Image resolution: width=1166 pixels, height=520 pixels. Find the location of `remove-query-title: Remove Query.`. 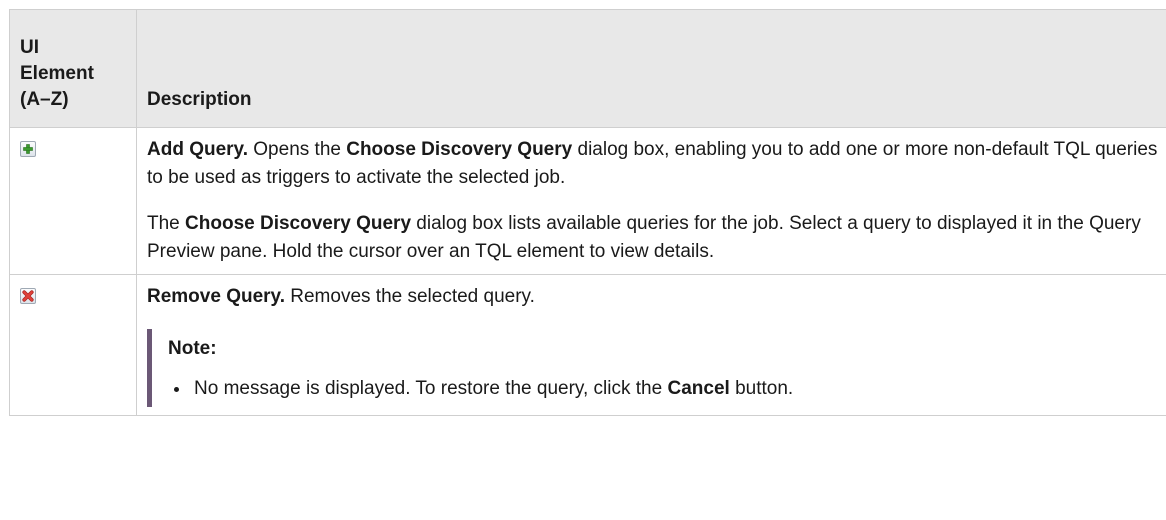

remove-query-title: Remove Query. is located at coordinates (216, 296).